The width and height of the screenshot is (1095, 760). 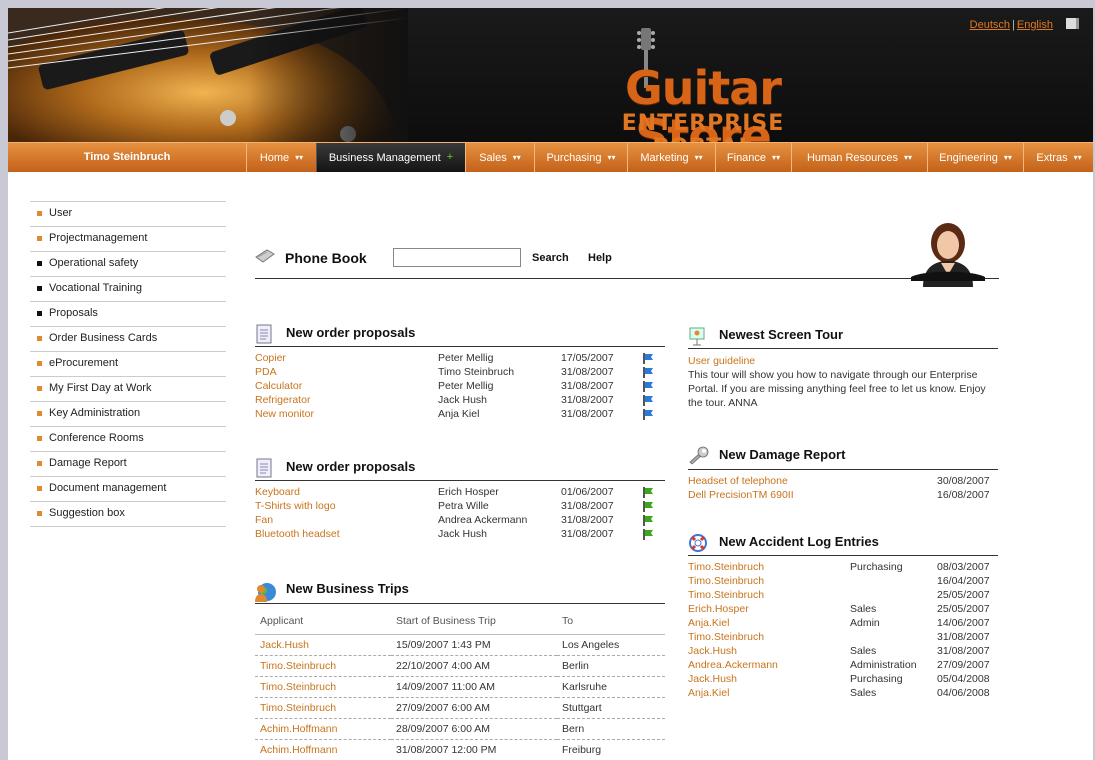 I want to click on nav-label: Engineering, so click(x=968, y=158).